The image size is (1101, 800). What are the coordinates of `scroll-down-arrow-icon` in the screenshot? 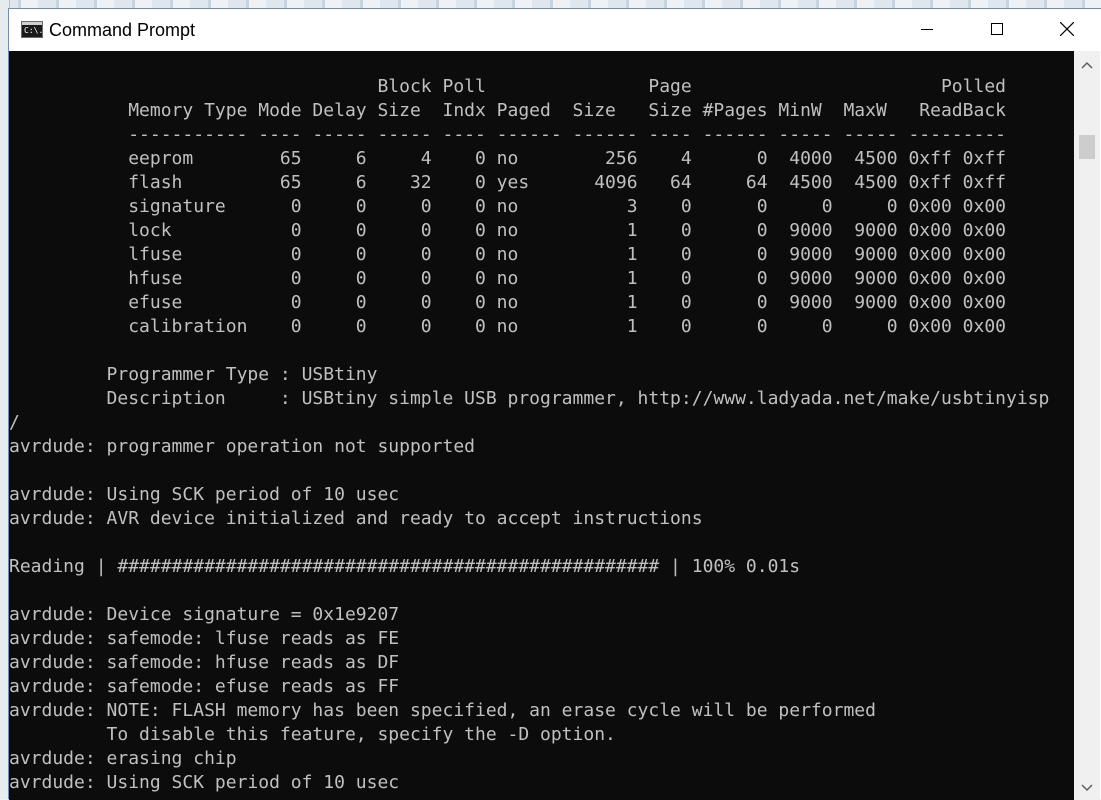 It's located at (1087, 788).